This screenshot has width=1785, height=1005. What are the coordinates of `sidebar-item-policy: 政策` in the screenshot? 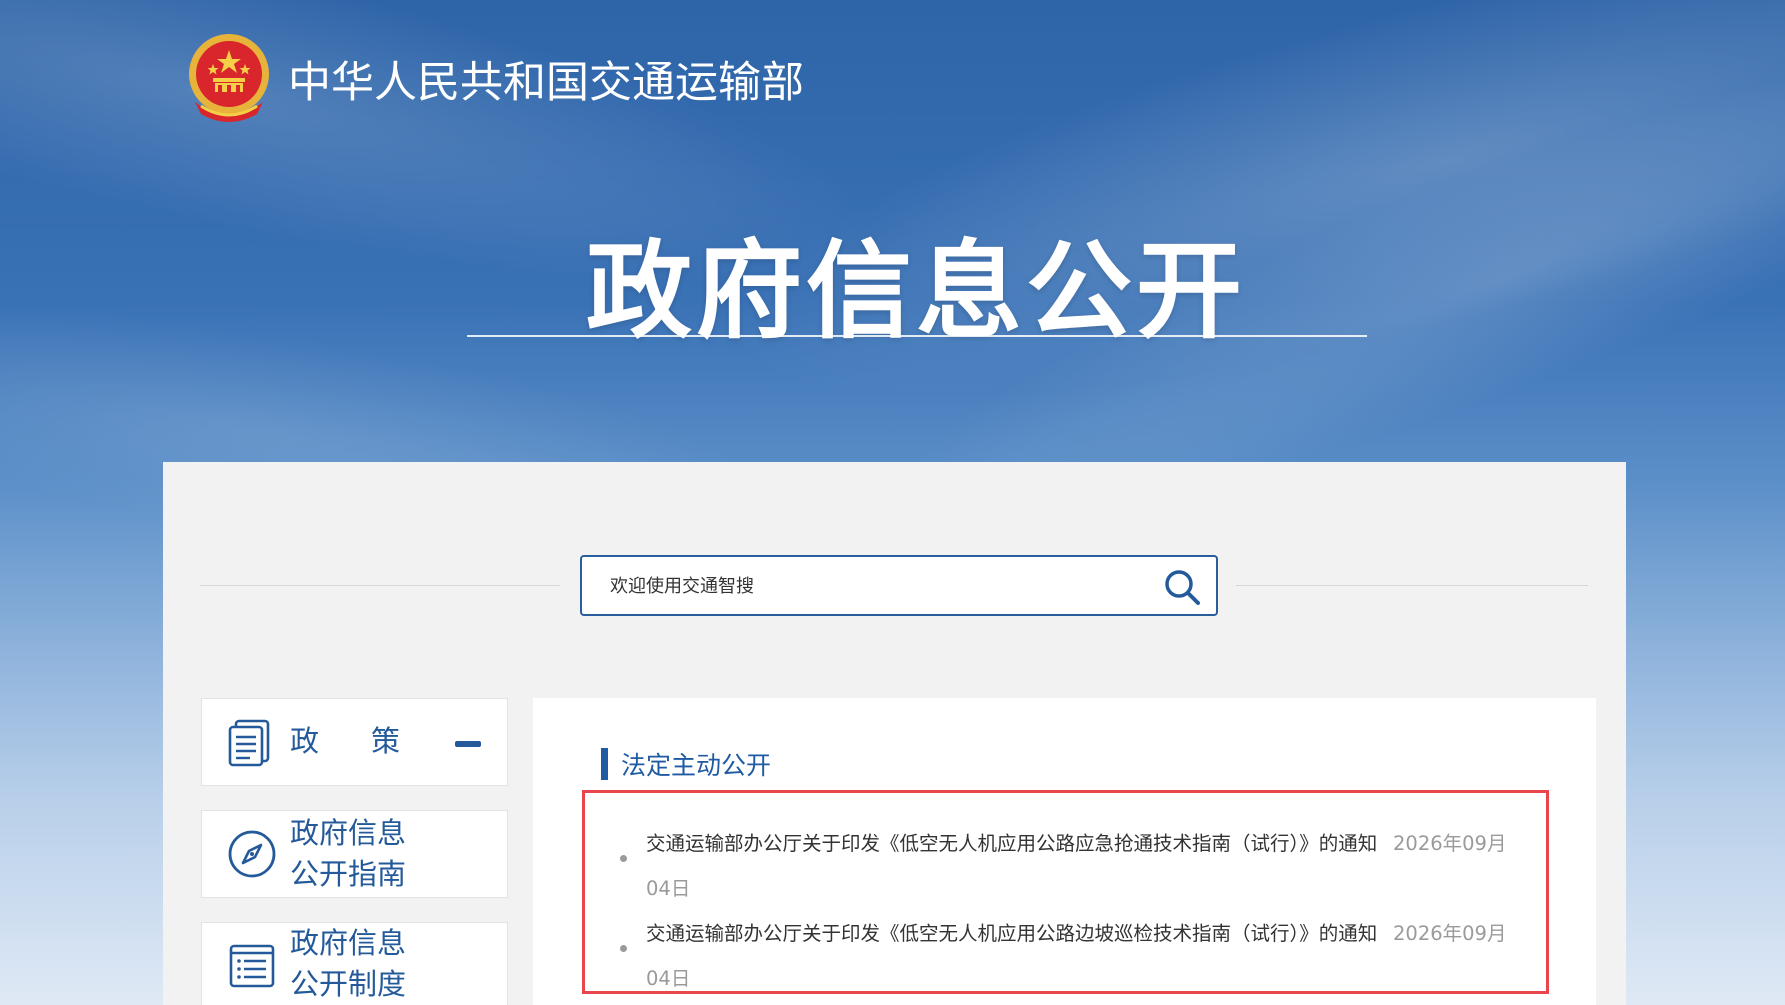 It's located at (354, 742).